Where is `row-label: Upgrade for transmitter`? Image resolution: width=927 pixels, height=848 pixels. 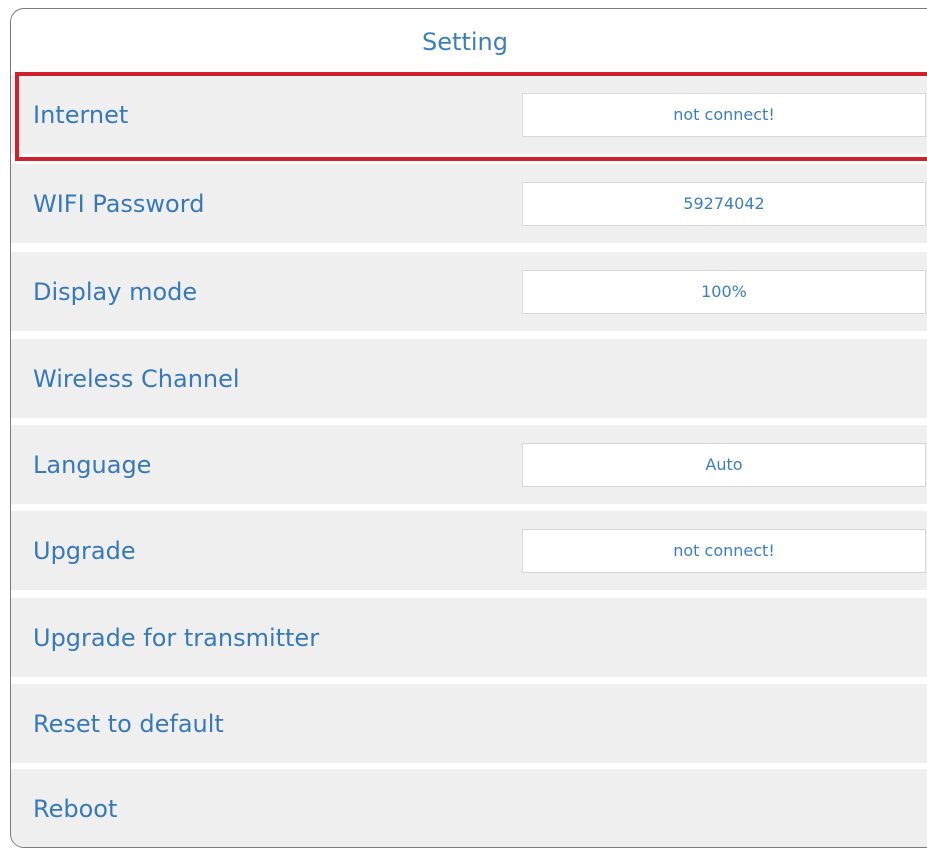 row-label: Upgrade for transmitter is located at coordinates (176, 637).